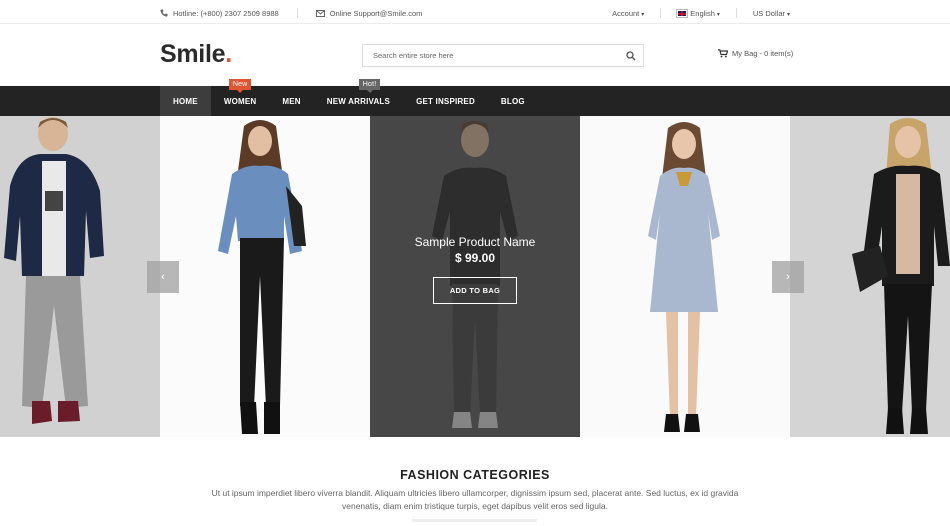 Image resolution: width=950 pixels, height=526 pixels. I want to click on envelope-icon, so click(320, 13).